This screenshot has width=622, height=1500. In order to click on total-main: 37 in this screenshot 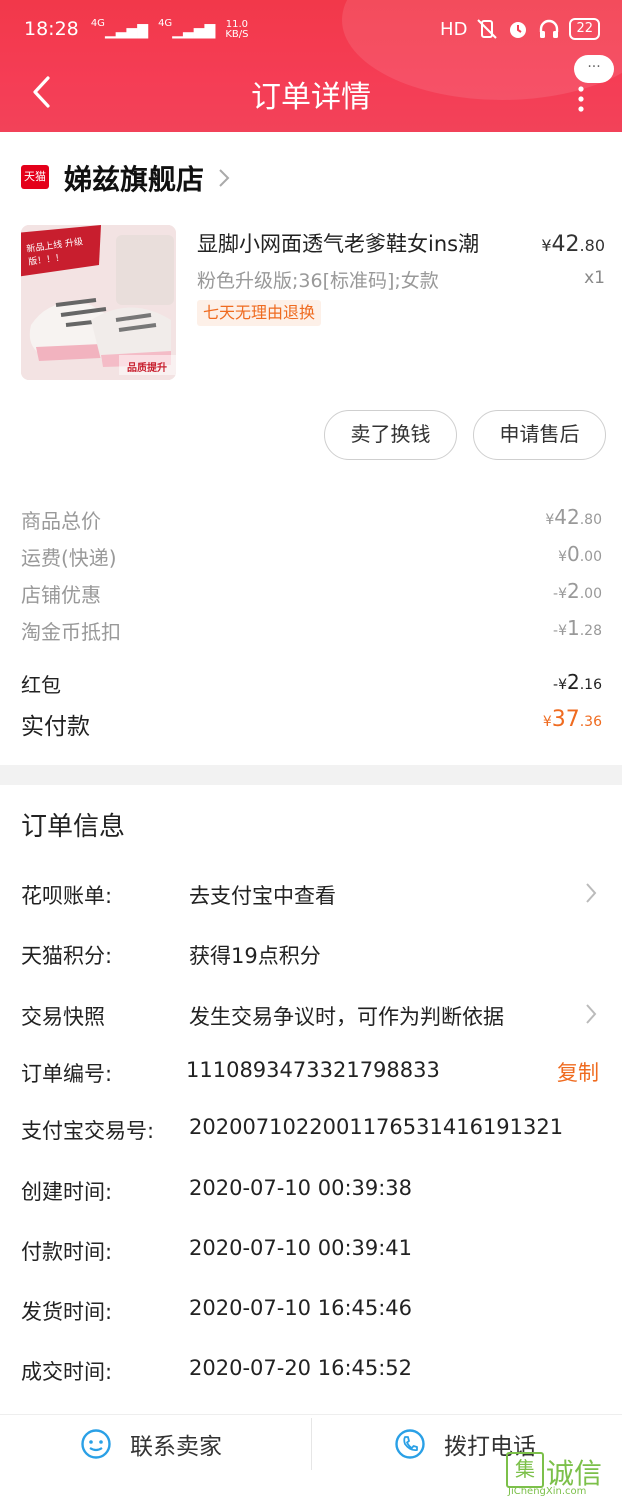, I will do `click(565, 719)`.